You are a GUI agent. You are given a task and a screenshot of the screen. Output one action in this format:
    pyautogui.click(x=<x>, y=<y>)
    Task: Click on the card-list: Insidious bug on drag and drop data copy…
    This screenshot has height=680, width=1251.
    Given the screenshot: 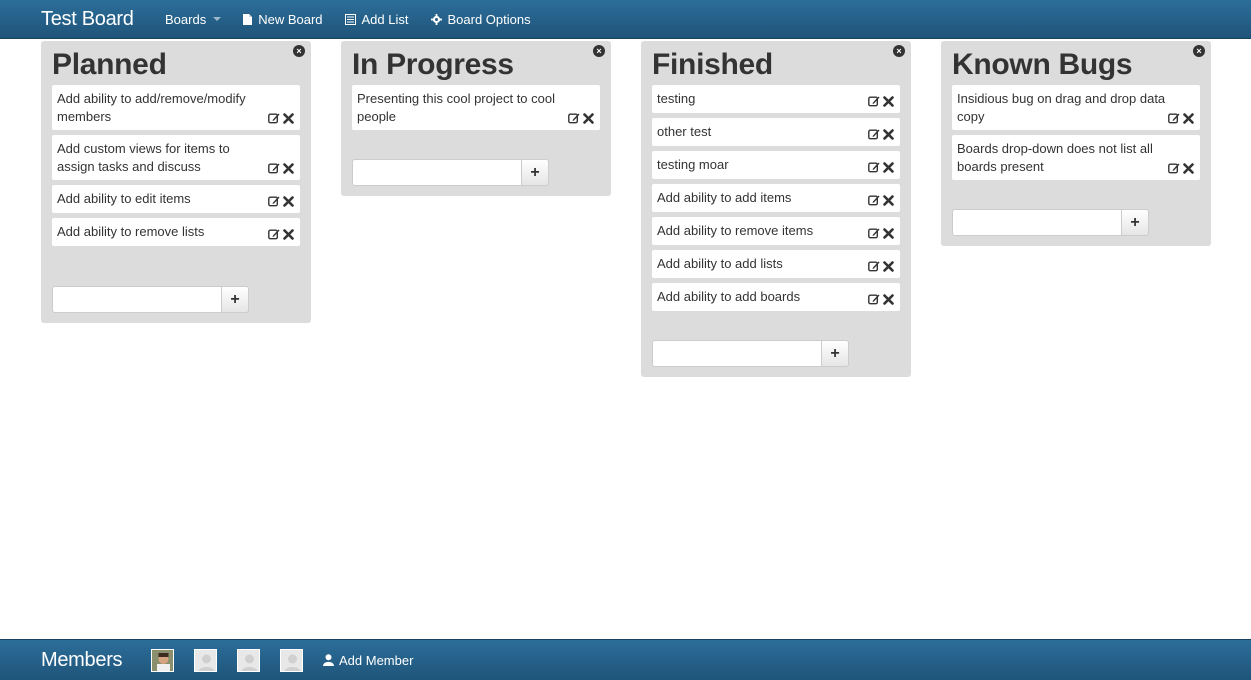 What is the action you would take?
    pyautogui.click(x=1076, y=132)
    